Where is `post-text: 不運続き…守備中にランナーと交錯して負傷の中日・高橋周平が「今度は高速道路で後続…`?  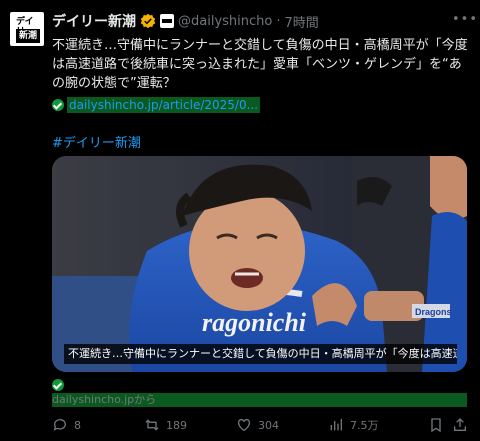
post-text: 不運続き…守備中にランナーと交錯して負傷の中日・高橋周平が「今度は高速道路で後続… is located at coordinates (260, 64).